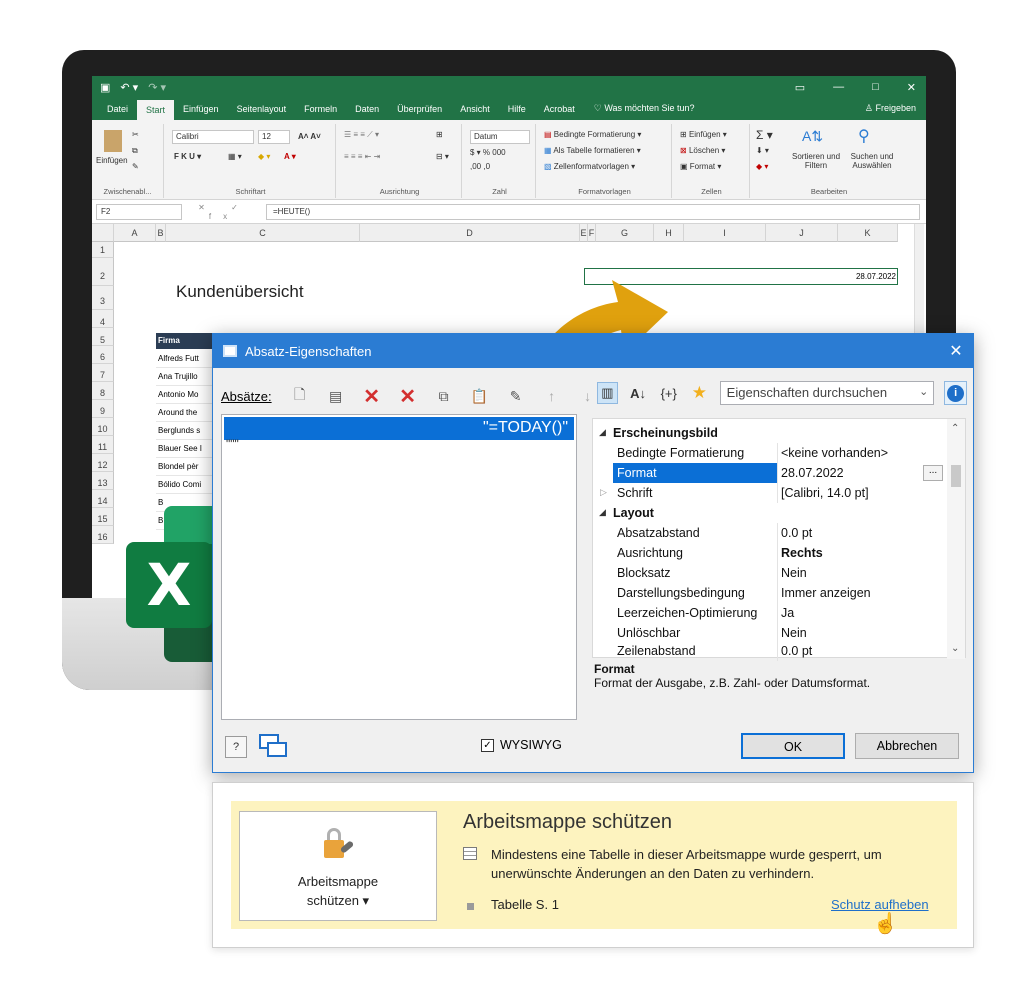  What do you see at coordinates (644, 111) in the screenshot?
I see `tell-me-search: ♡ Was möchten Sie tun?` at bounding box center [644, 111].